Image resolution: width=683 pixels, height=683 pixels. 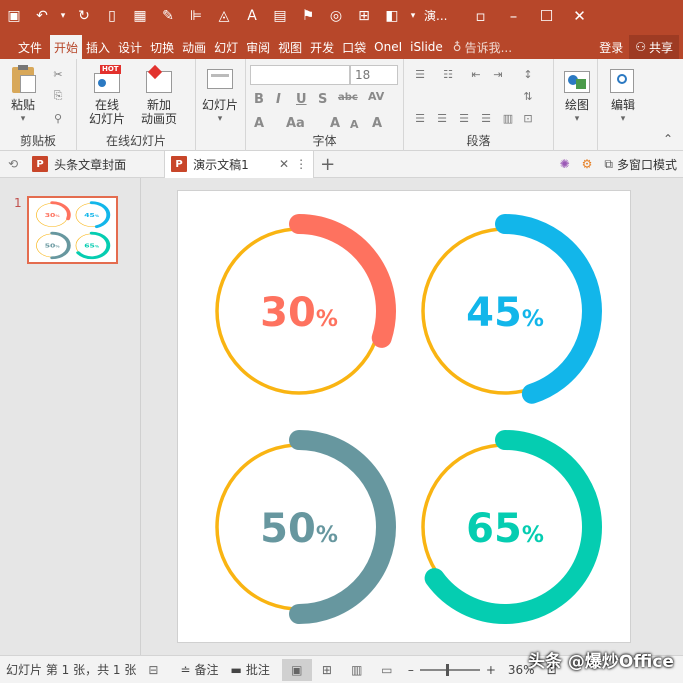 What do you see at coordinates (153, 669) in the screenshot?
I see `spellcheck-icon: ⊟` at bounding box center [153, 669].